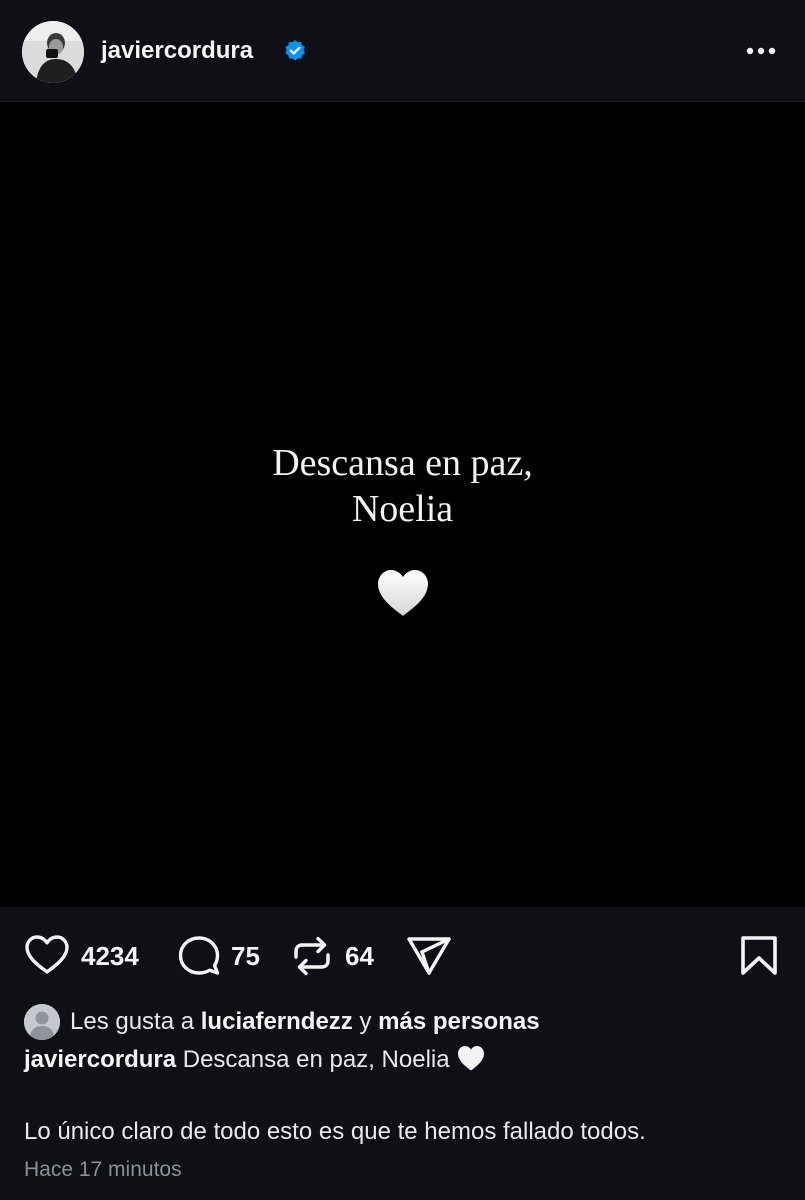  I want to click on post-header: javiercordura, so click(402, 51).